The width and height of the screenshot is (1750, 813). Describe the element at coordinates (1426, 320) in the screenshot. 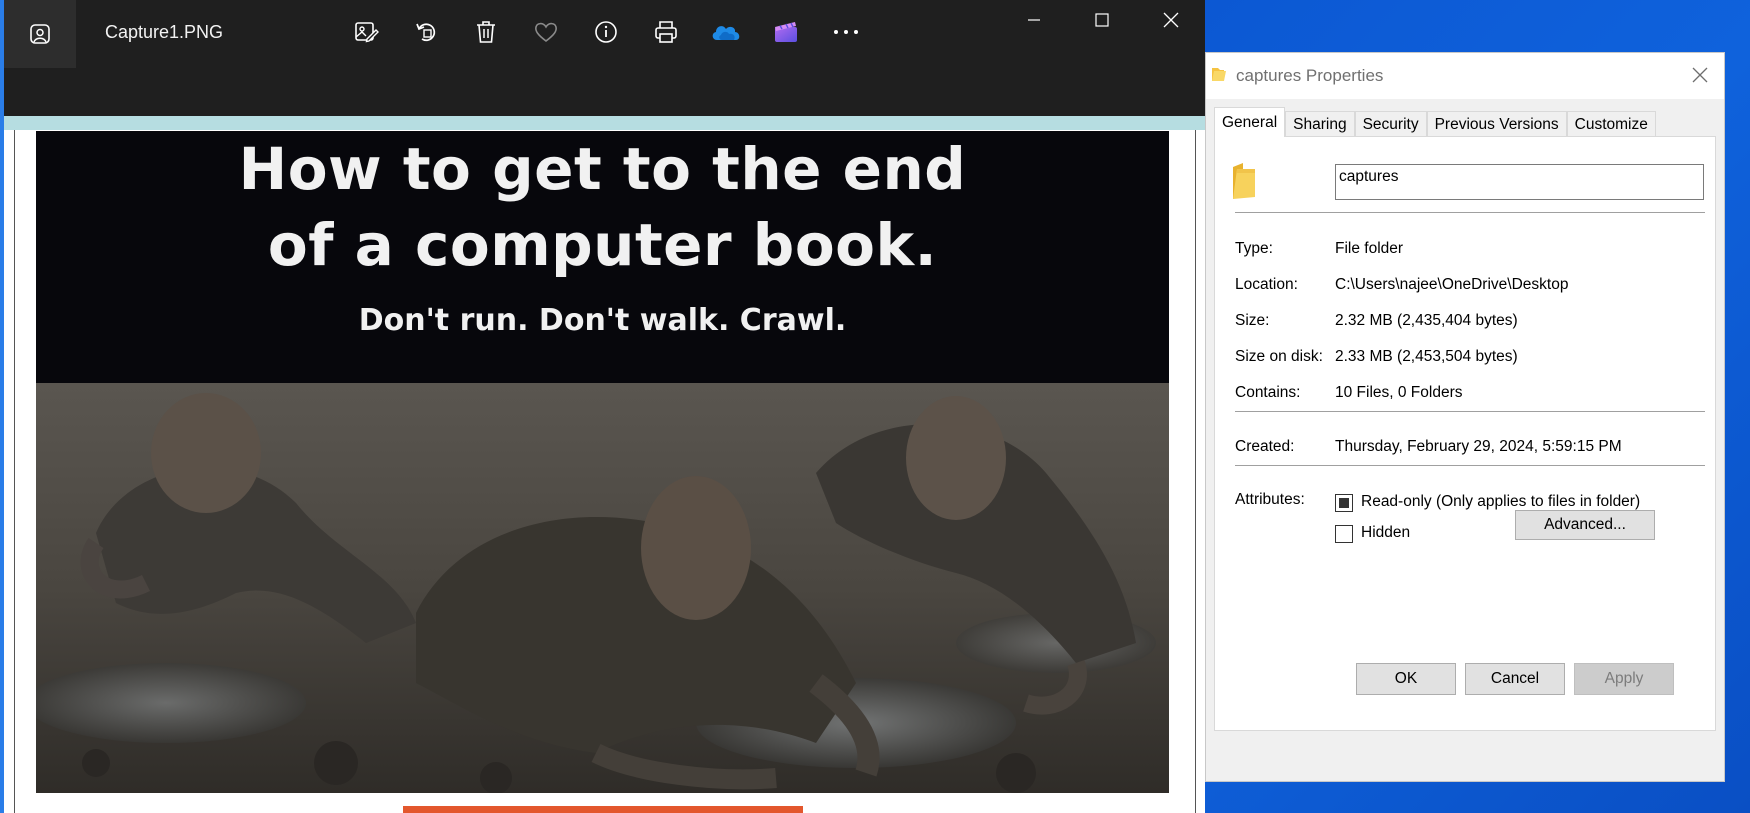

I see `size-value: 2.32 MB (2,435,404 bytes)` at that location.